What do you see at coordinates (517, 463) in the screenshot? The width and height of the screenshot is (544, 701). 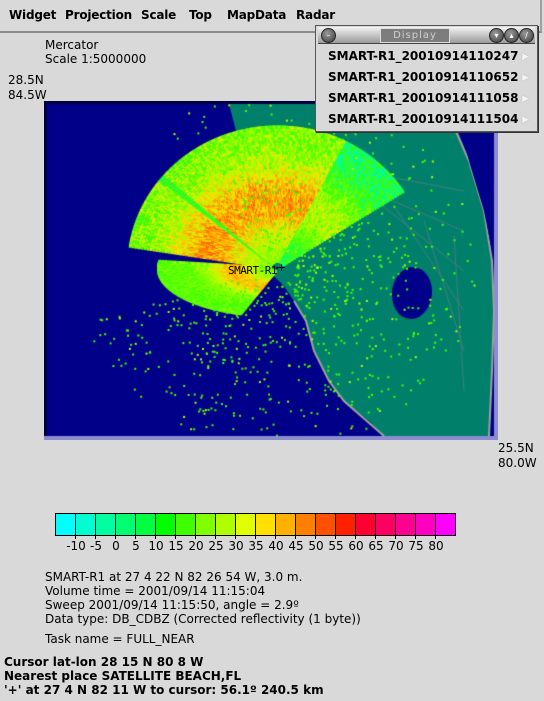 I see `bottom-right-lon: 80.0W` at bounding box center [517, 463].